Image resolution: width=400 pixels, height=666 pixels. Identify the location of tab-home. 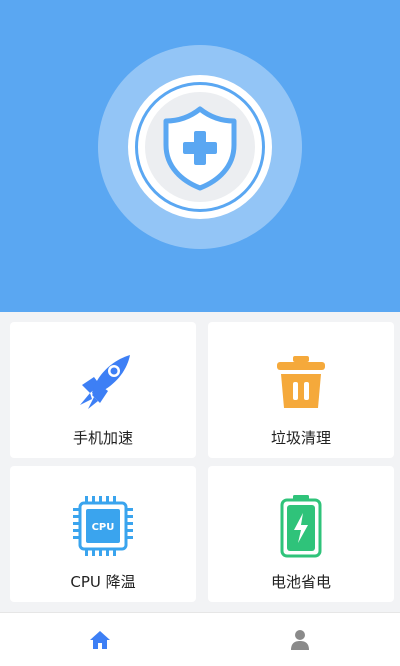
(100, 639).